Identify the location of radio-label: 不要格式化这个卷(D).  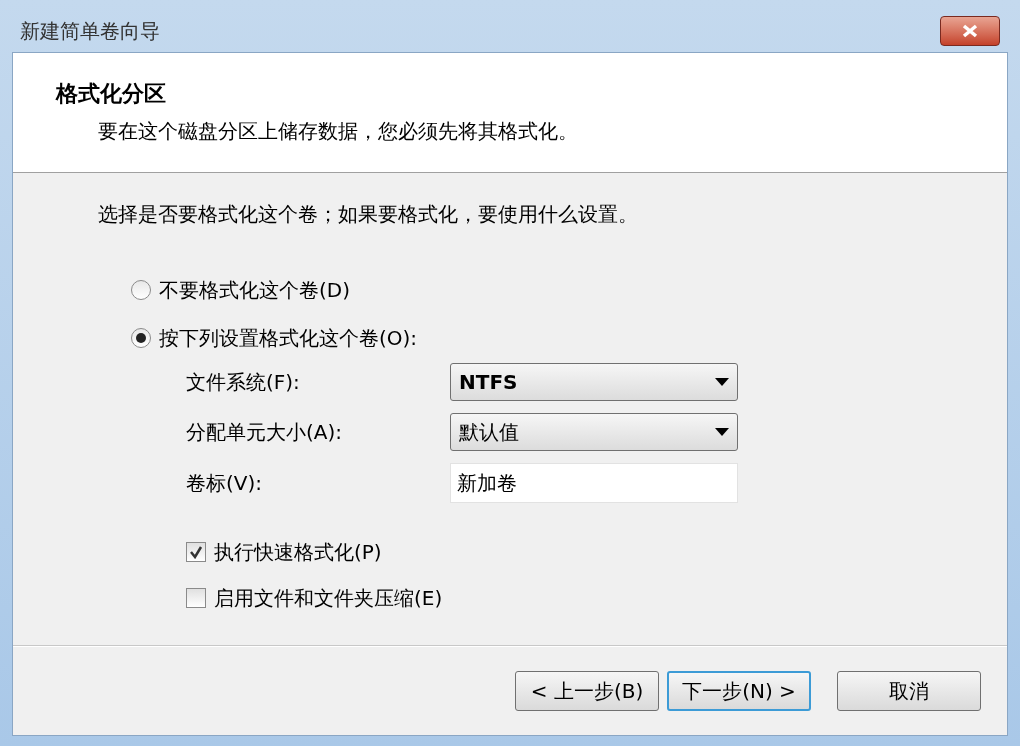
(254, 290).